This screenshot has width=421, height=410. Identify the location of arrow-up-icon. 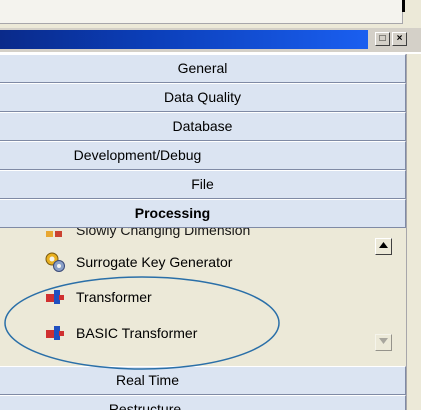
(383, 245).